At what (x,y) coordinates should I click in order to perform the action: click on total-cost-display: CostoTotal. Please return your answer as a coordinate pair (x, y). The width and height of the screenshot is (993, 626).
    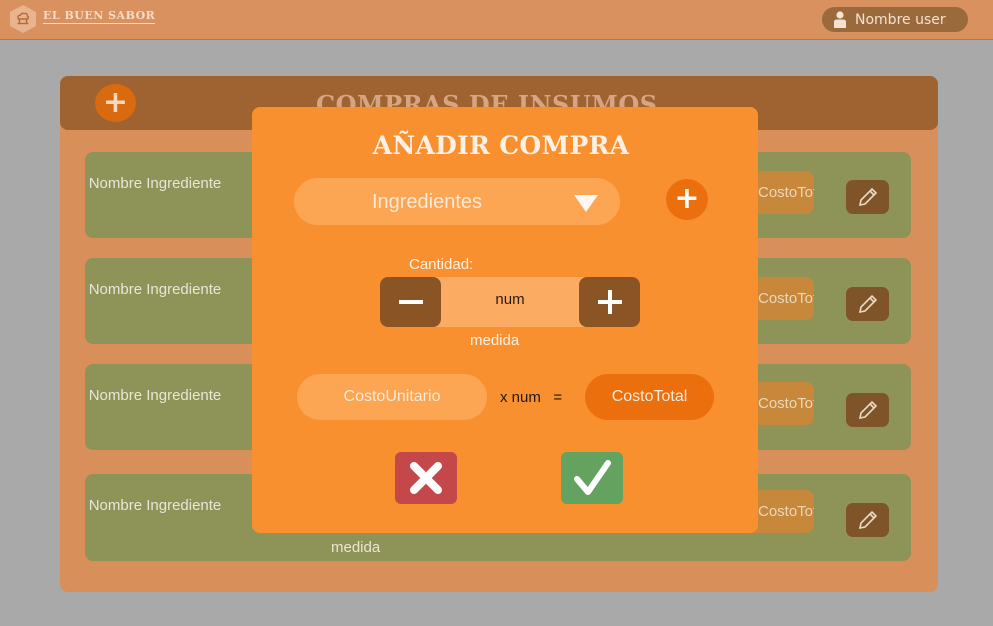
    Looking at the image, I should click on (649, 397).